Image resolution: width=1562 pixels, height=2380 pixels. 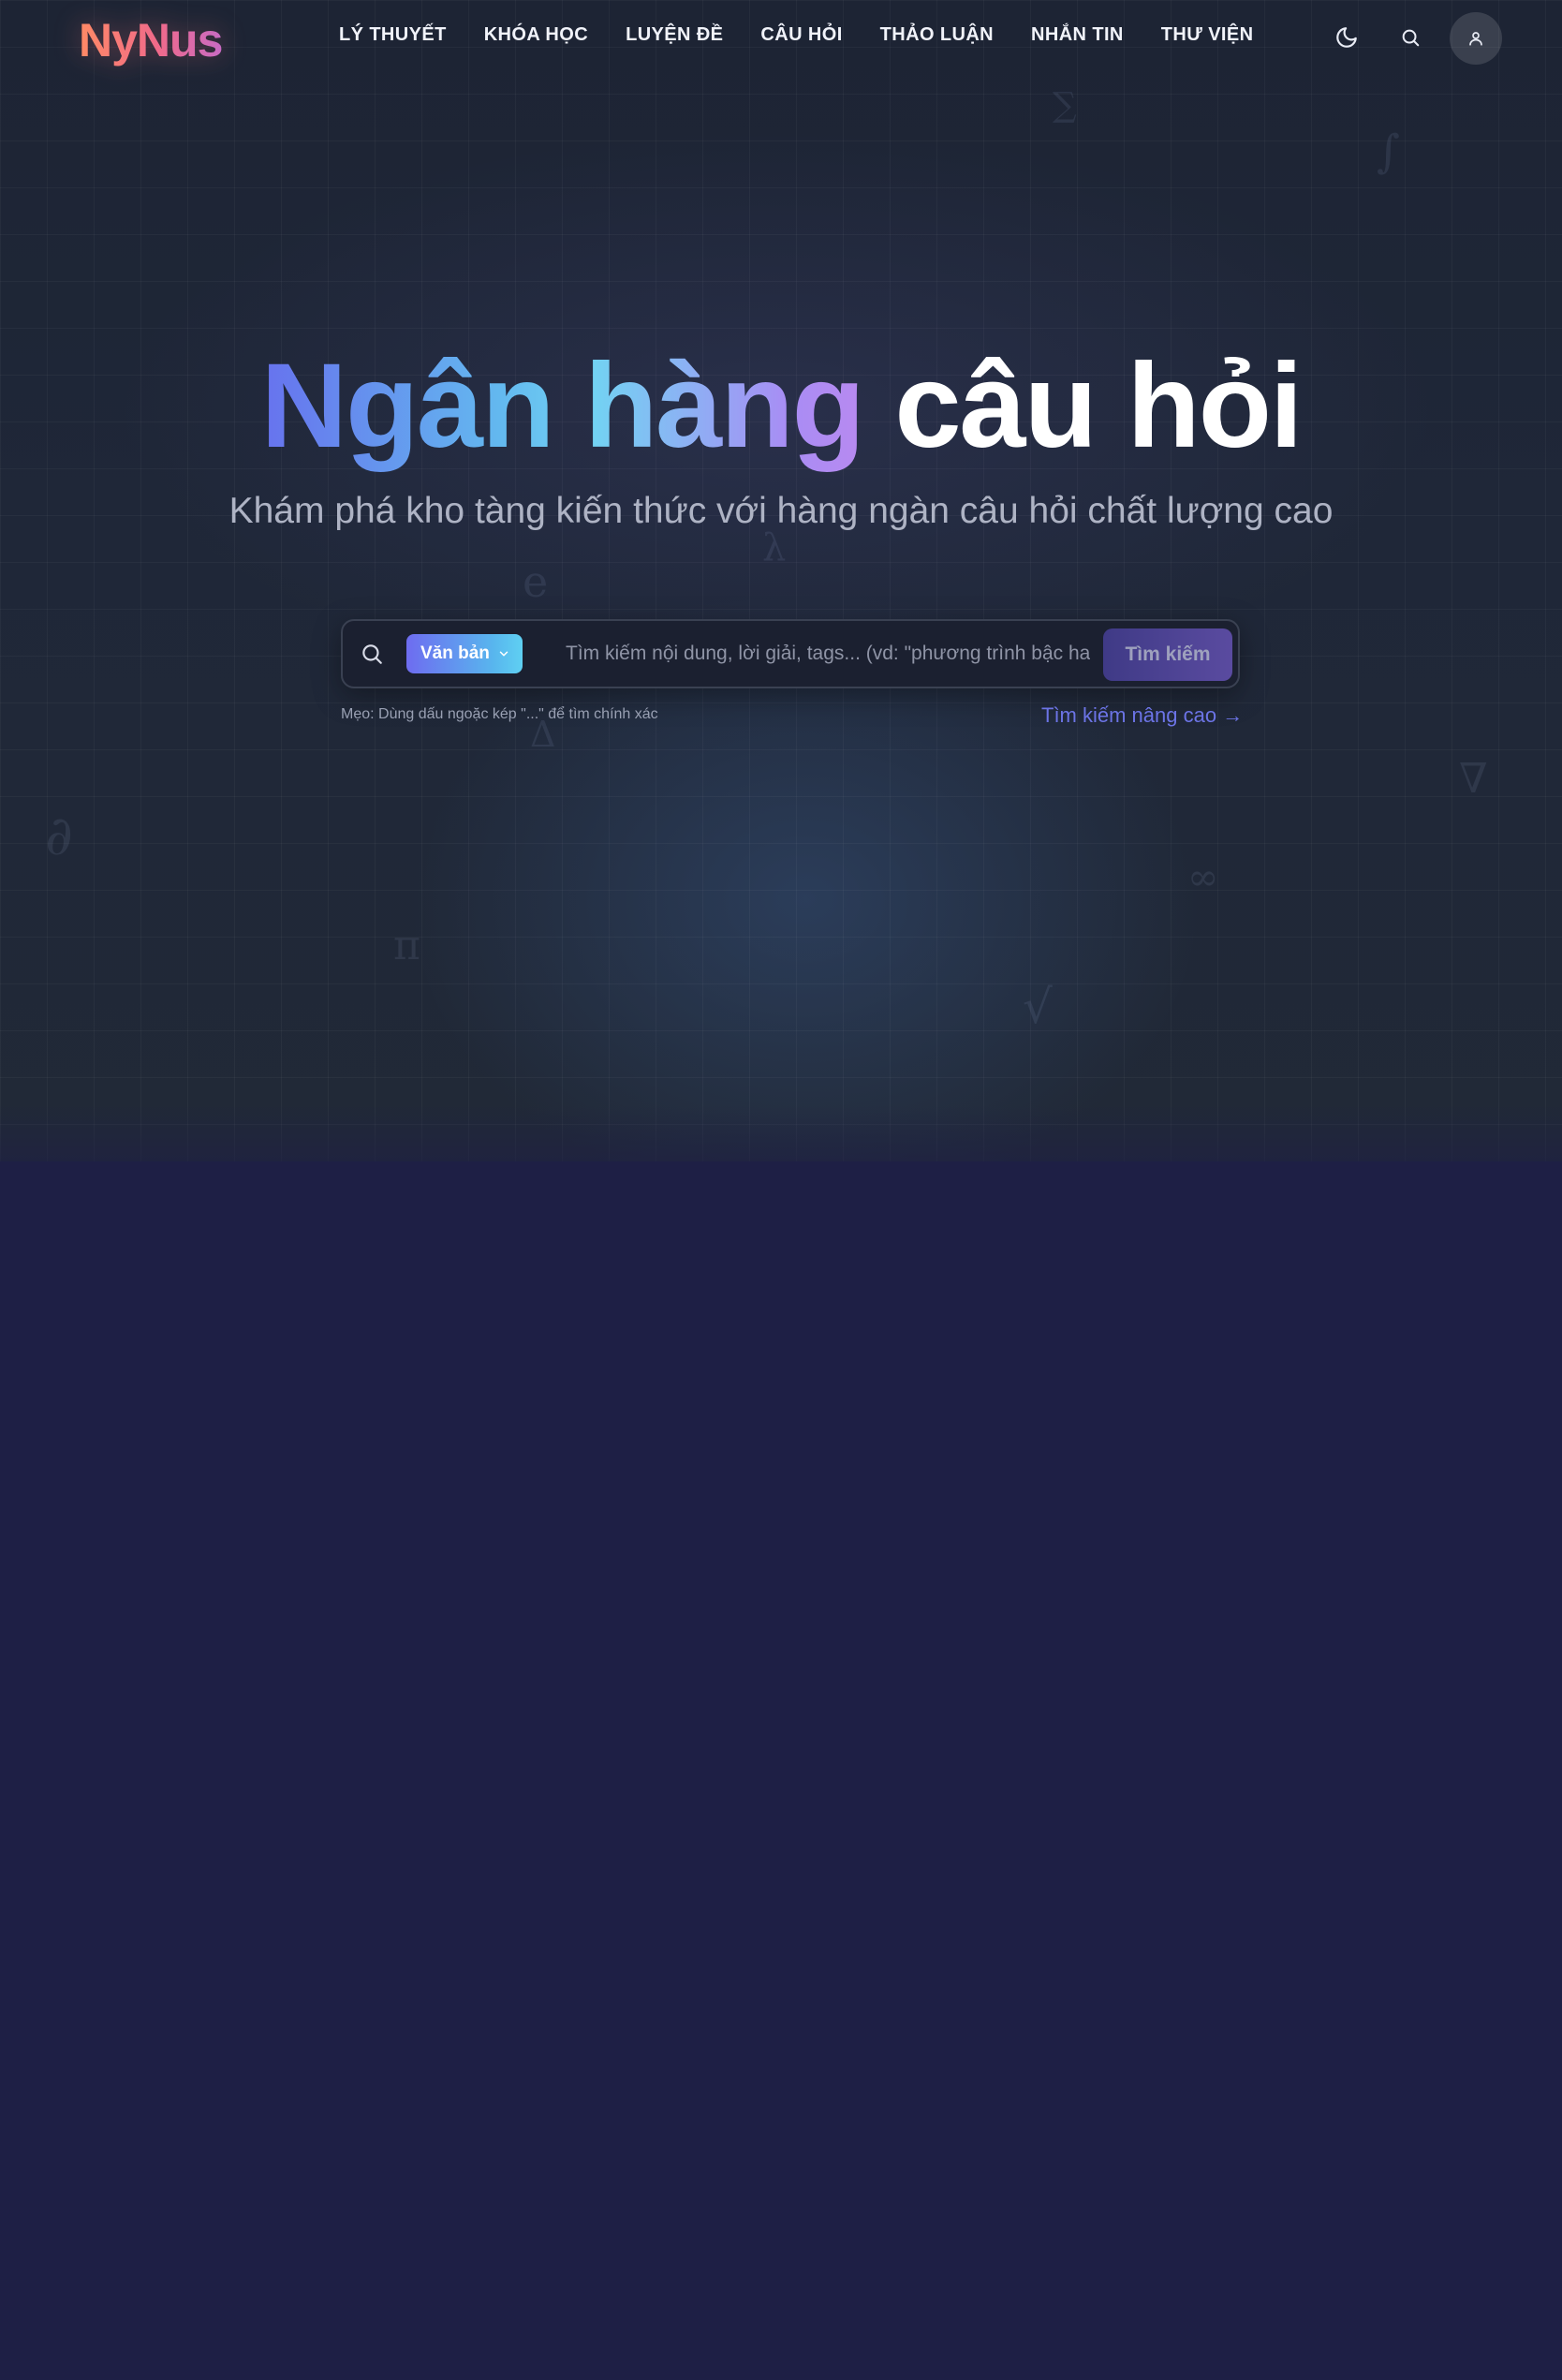 I want to click on nav-item-luyen-de: LUYỆN ĐỀ, so click(x=674, y=35).